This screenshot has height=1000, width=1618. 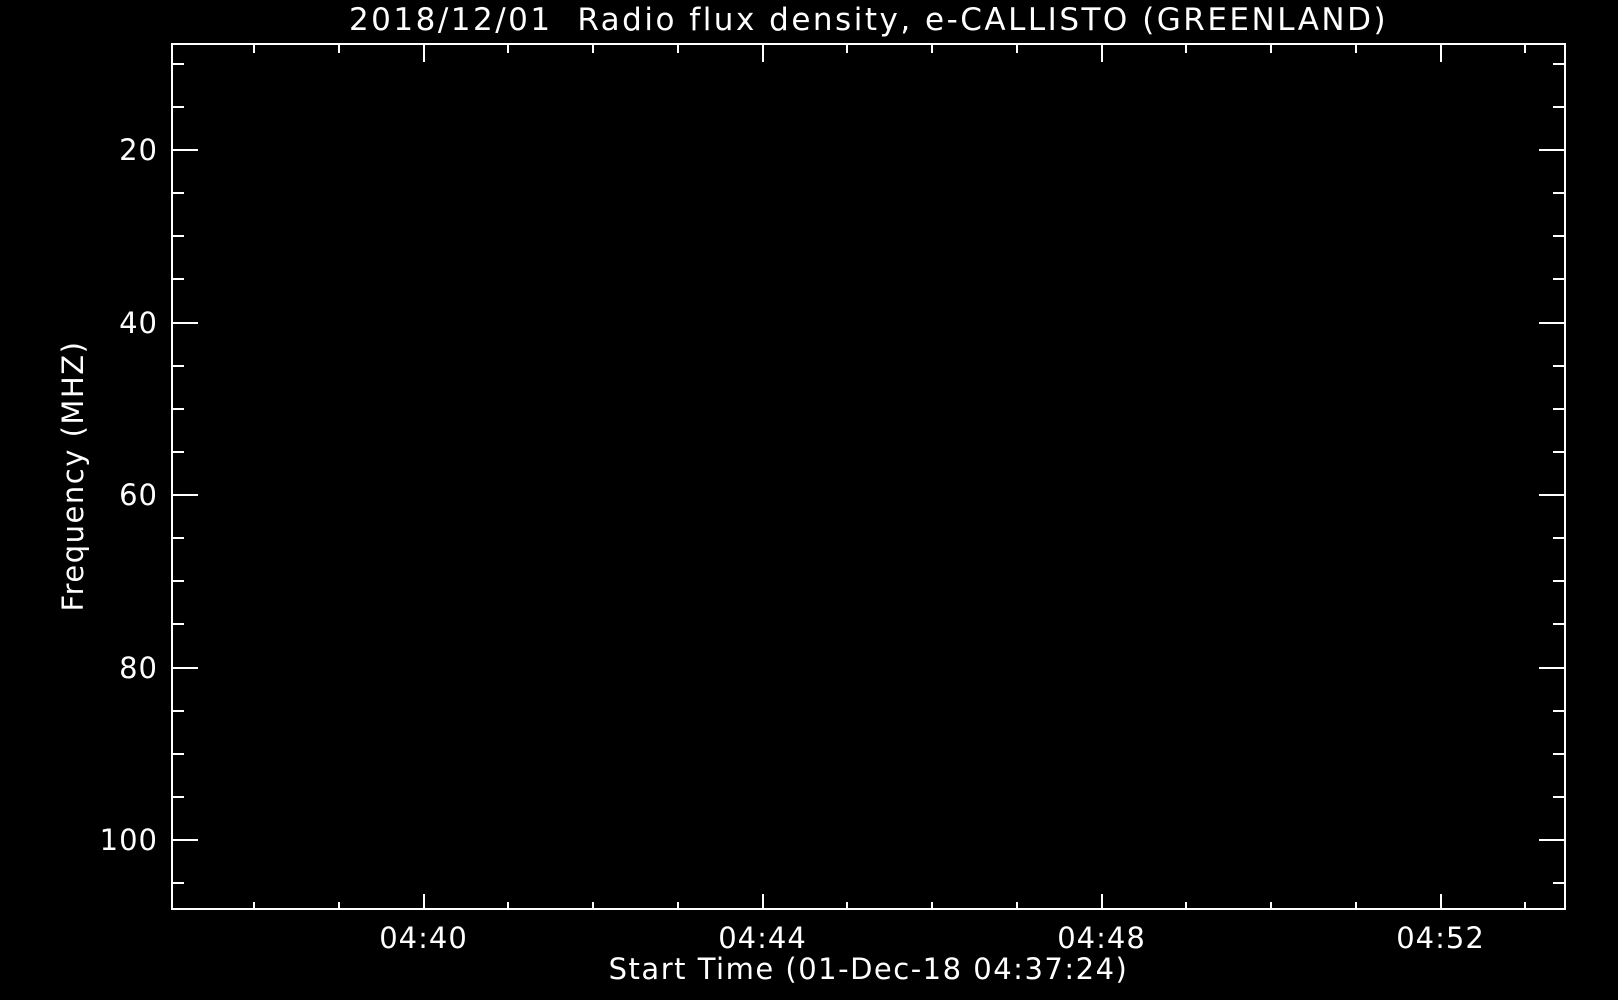 I want to click on y-axis-label: Frequency (MHZ), so click(x=73, y=476).